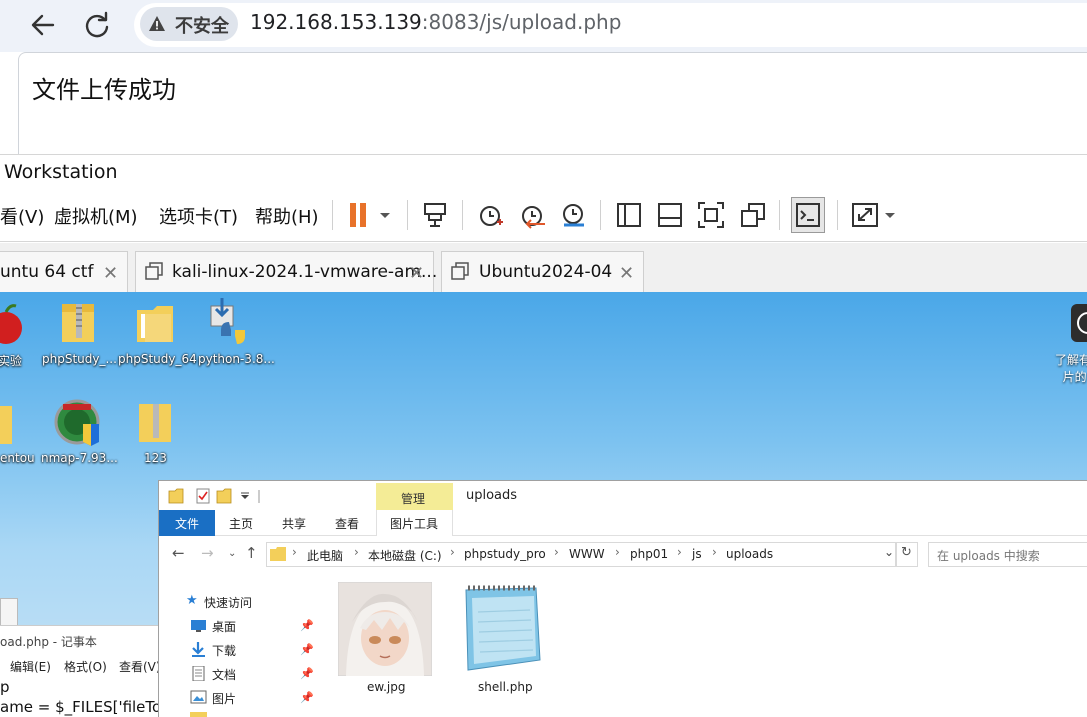 This screenshot has height=717, width=1087. What do you see at coordinates (505, 554) in the screenshot?
I see `breadcrumb-phpstudy: phpstudy_pro` at bounding box center [505, 554].